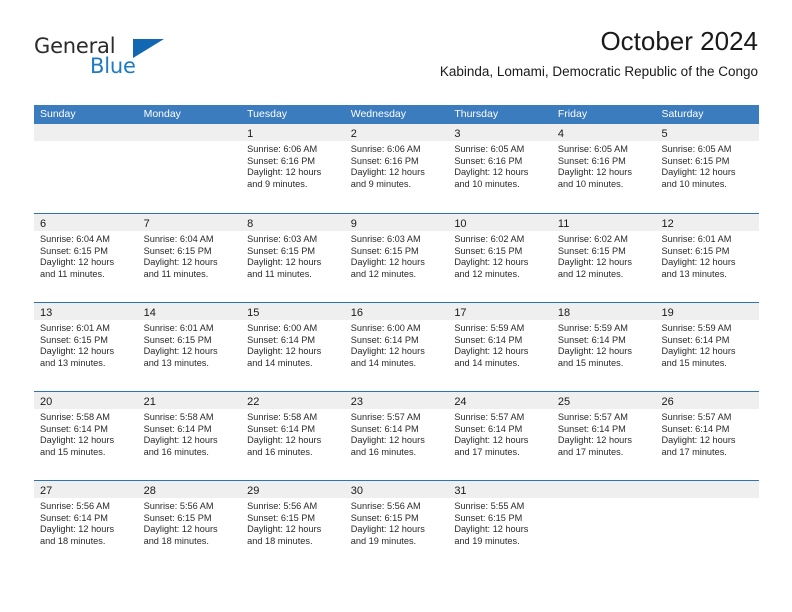  What do you see at coordinates (460, 313) in the screenshot?
I see `day-number: 17` at bounding box center [460, 313].